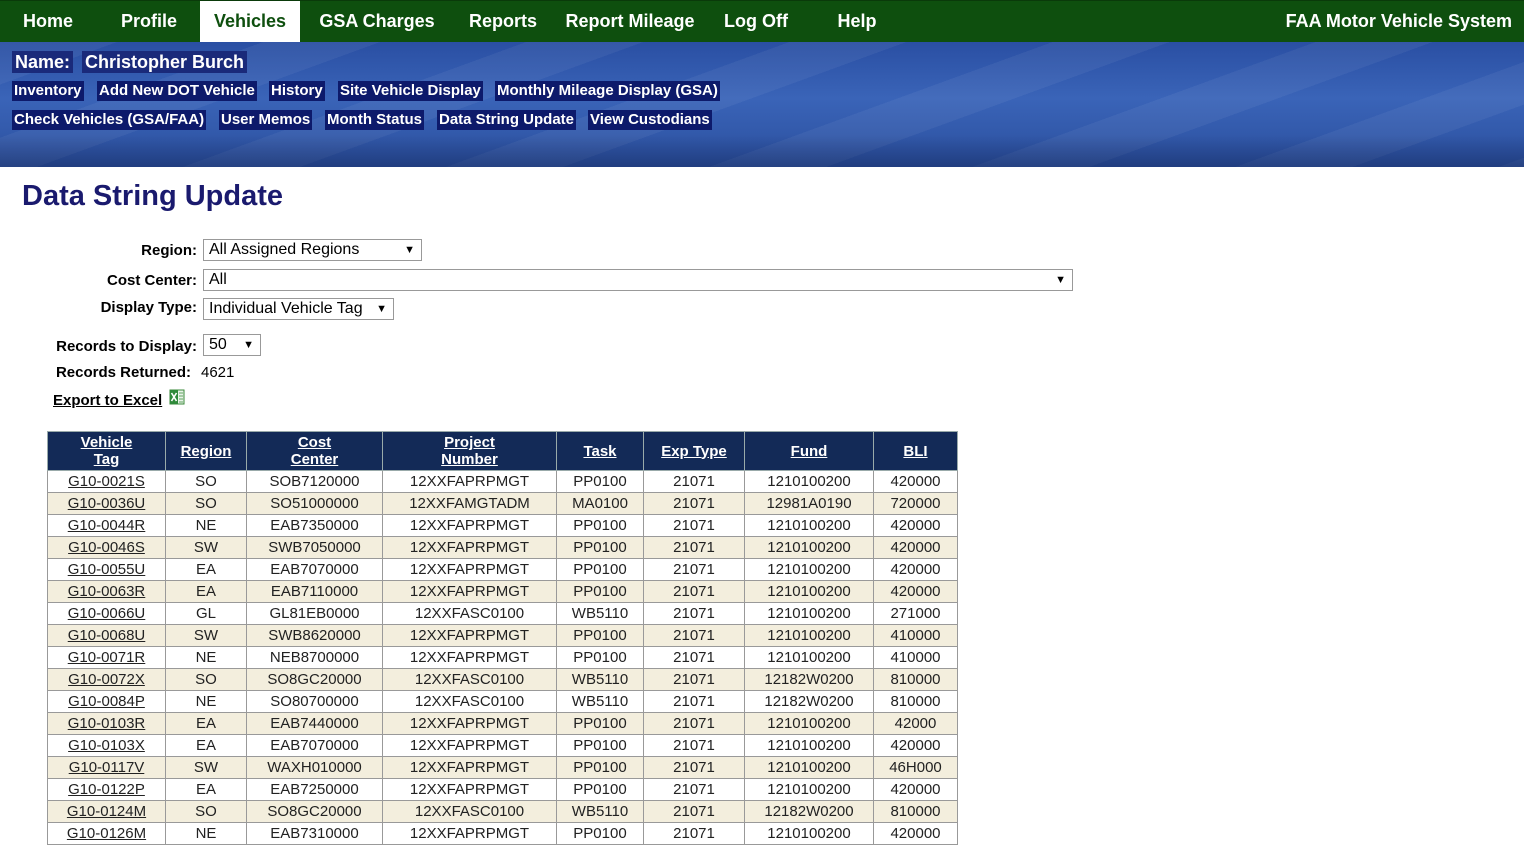  Describe the element at coordinates (106, 591) in the screenshot. I see `cell-vehicle-tag: G10-0063R` at that location.